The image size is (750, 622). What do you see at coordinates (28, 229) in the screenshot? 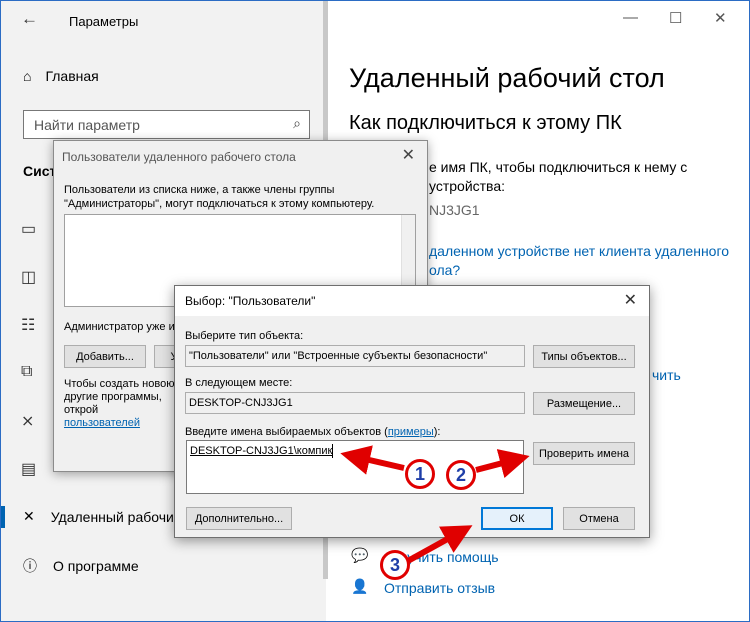
I see `display-icon: ▭` at bounding box center [28, 229].